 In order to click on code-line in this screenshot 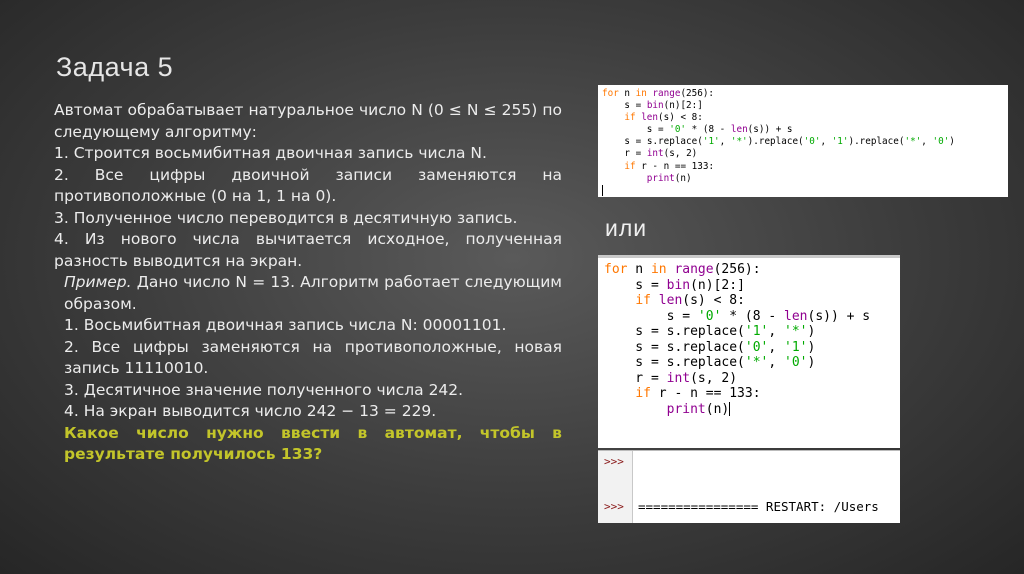, I will do `click(805, 190)`.